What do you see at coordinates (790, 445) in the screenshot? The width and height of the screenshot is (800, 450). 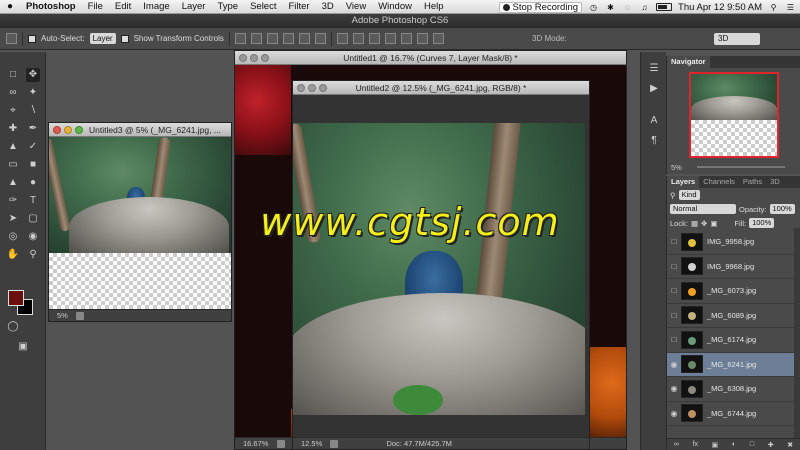 I see `delete-layer-icon: ✖` at bounding box center [790, 445].